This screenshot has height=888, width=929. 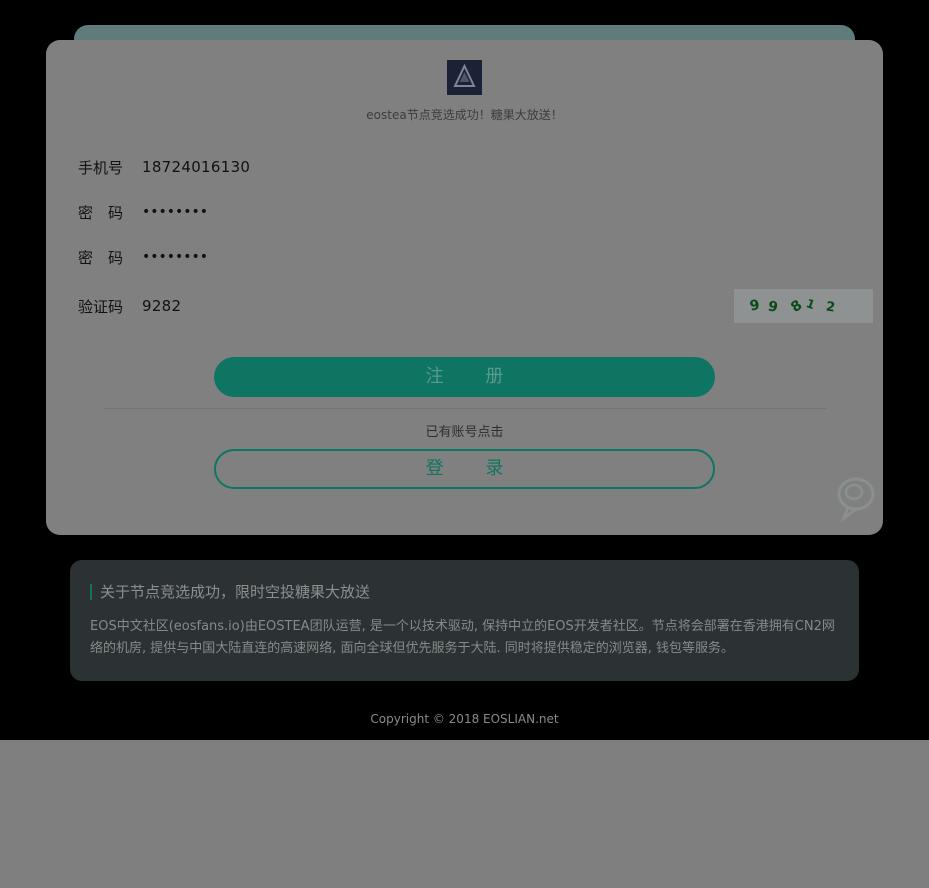 I want to click on captcha-image: 9 9 8 1 2, so click(x=803, y=306).